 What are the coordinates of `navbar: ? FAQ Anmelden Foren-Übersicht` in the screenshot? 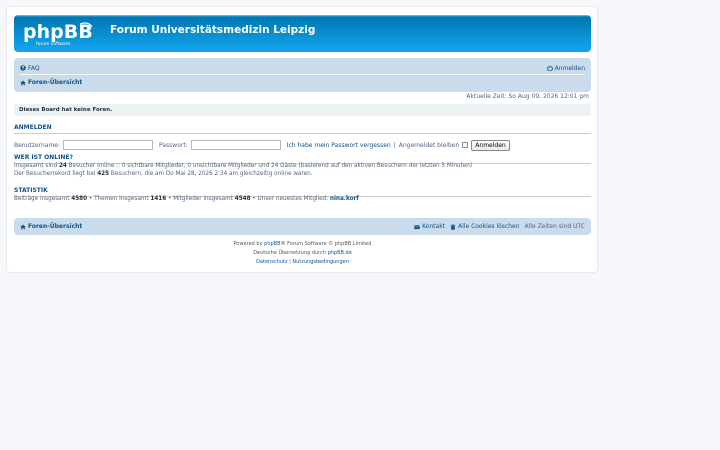 It's located at (302, 75).